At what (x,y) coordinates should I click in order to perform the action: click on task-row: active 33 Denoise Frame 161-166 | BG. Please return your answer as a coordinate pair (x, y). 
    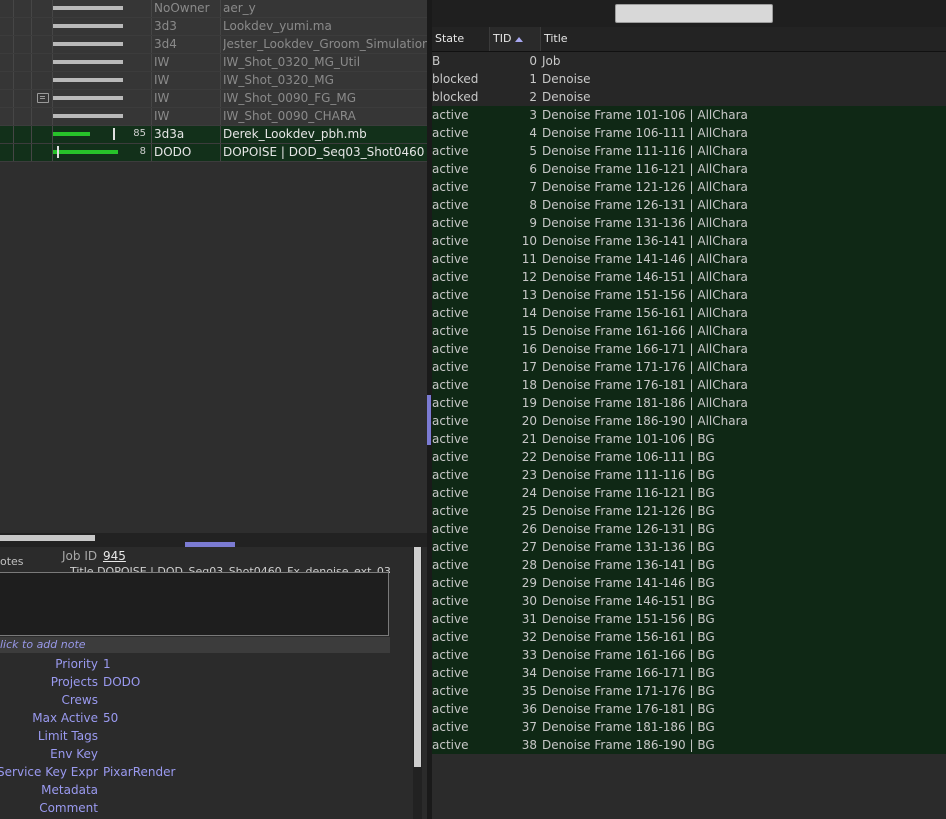
    Looking at the image, I should click on (689, 655).